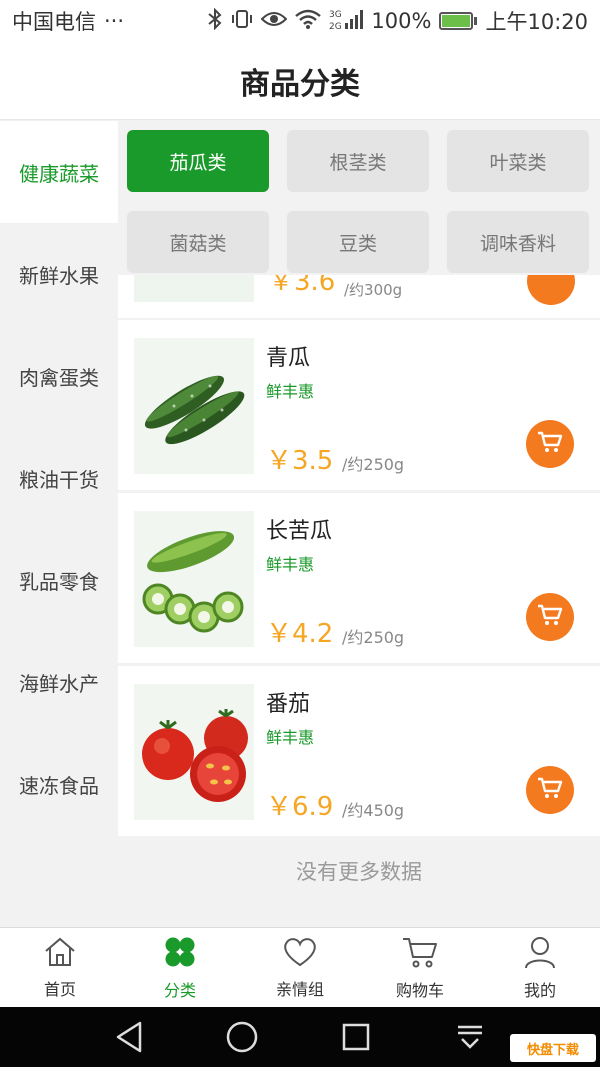 This screenshot has width=600, height=1067. What do you see at coordinates (356, 1037) in the screenshot?
I see `recent-apps-icon` at bounding box center [356, 1037].